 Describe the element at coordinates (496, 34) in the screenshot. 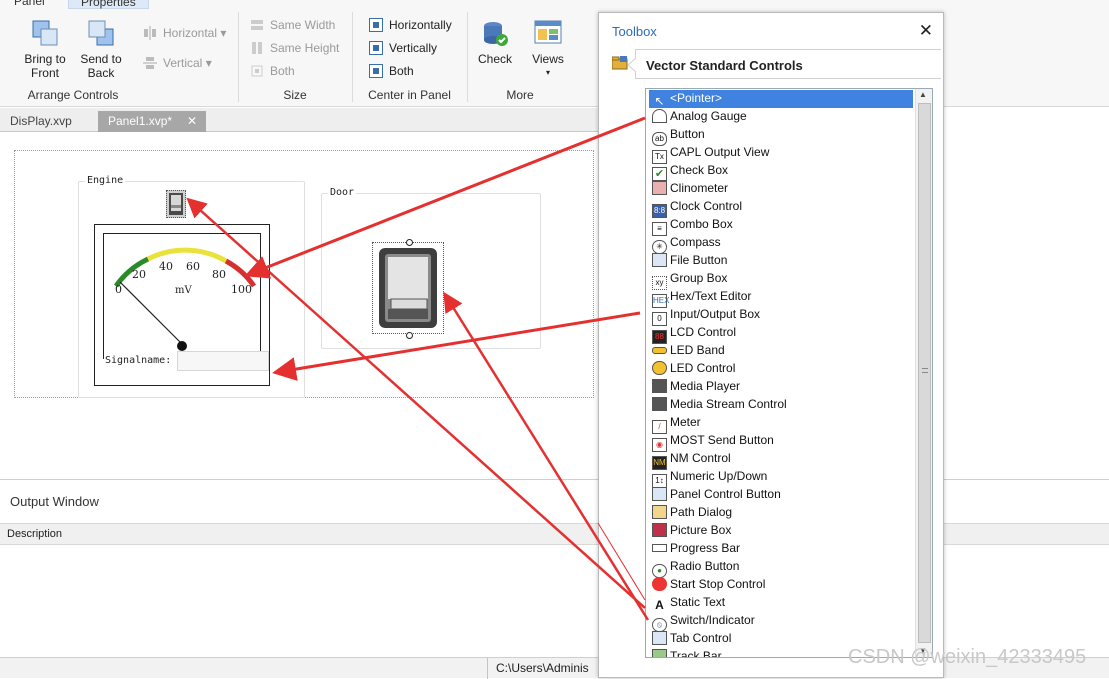

I see `check-icon` at that location.